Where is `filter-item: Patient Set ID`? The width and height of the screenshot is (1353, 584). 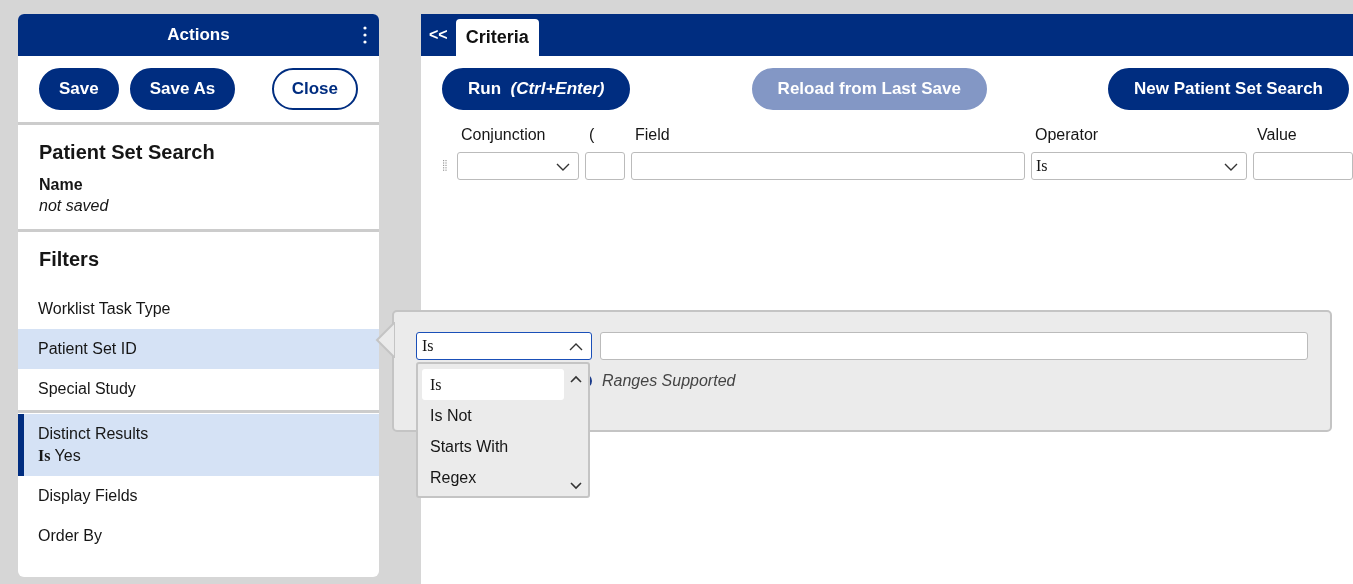
filter-item: Patient Set ID is located at coordinates (198, 349).